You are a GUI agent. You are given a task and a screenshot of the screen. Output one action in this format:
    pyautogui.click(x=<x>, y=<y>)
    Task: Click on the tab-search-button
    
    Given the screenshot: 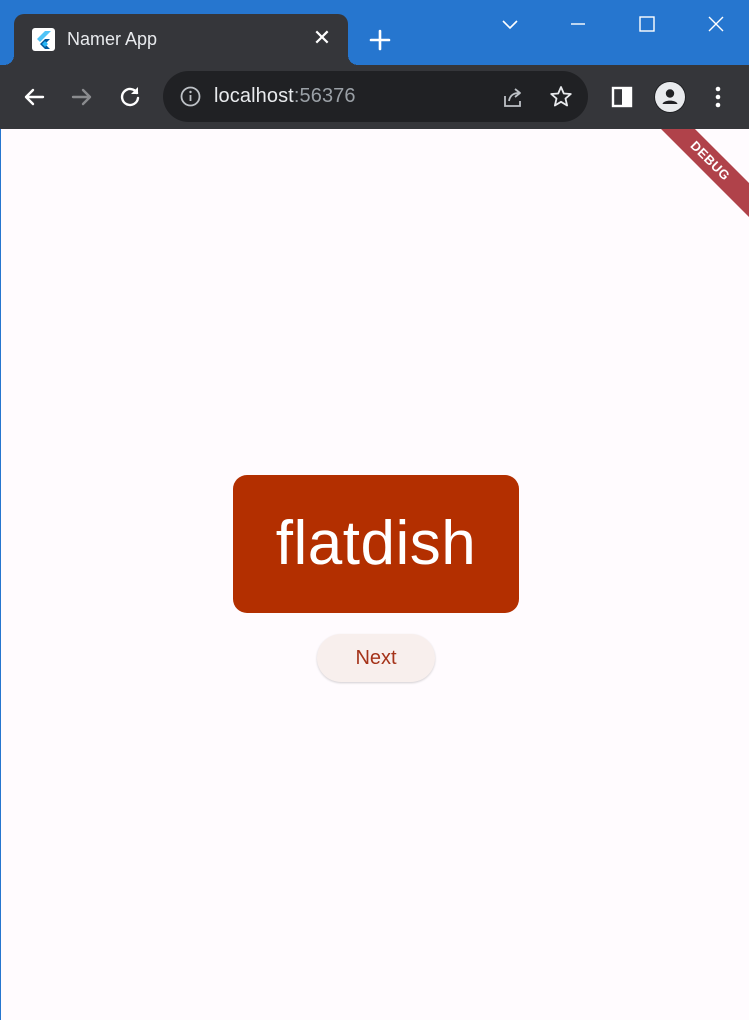 What is the action you would take?
    pyautogui.click(x=510, y=24)
    